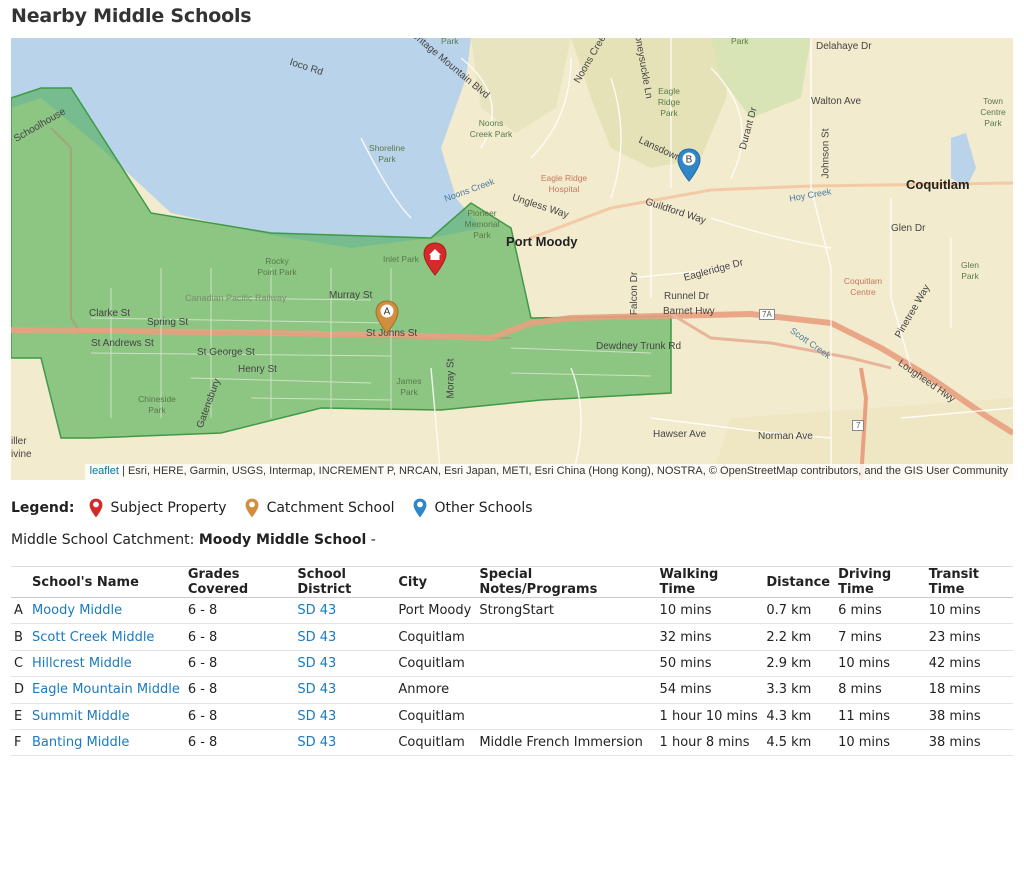 This screenshot has height=888, width=1024. What do you see at coordinates (687, 296) in the screenshot?
I see `map-label-street: Runnel Dr` at bounding box center [687, 296].